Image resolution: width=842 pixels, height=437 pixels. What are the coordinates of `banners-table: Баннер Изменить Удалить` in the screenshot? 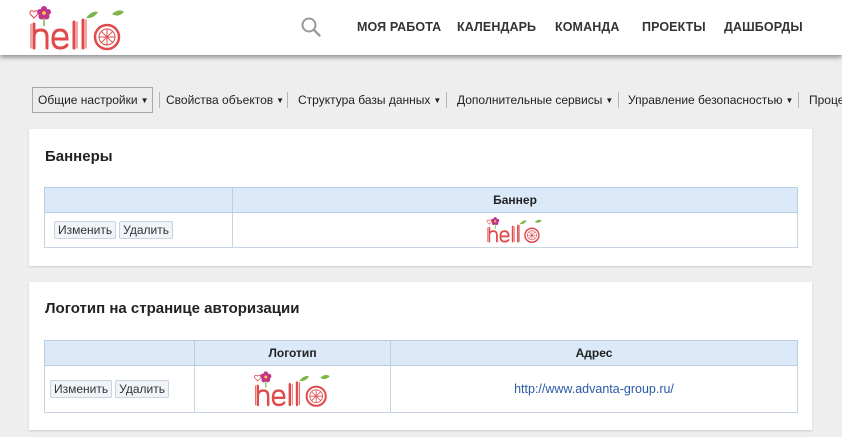 It's located at (421, 217).